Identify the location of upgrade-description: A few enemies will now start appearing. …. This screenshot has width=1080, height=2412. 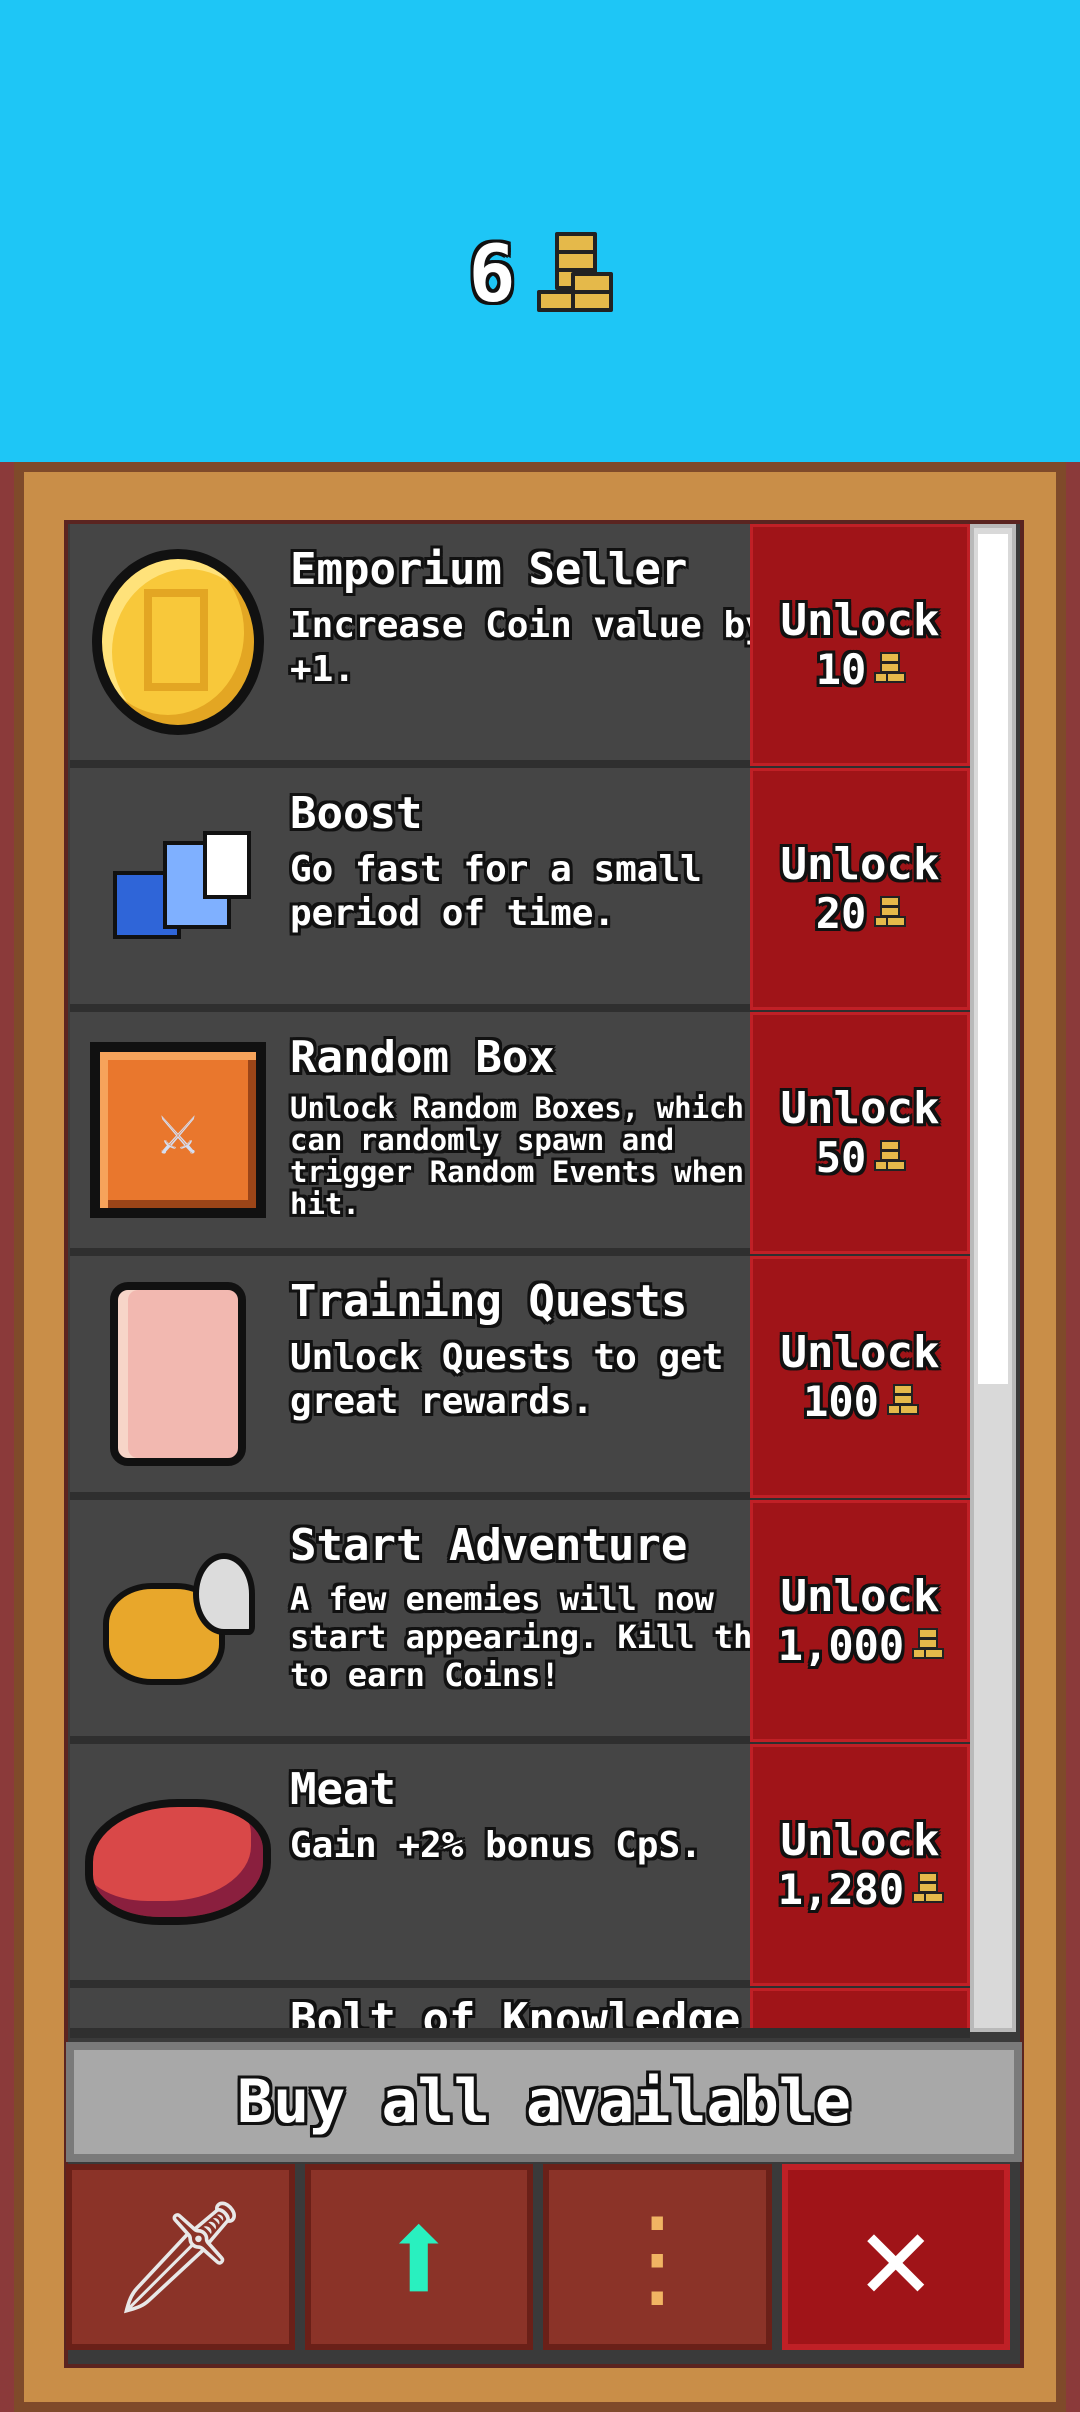
(540, 1637).